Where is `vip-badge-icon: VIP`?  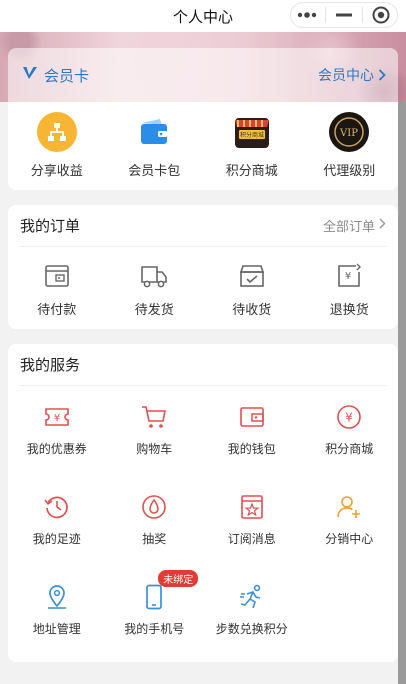 vip-badge-icon: VIP is located at coordinates (349, 132).